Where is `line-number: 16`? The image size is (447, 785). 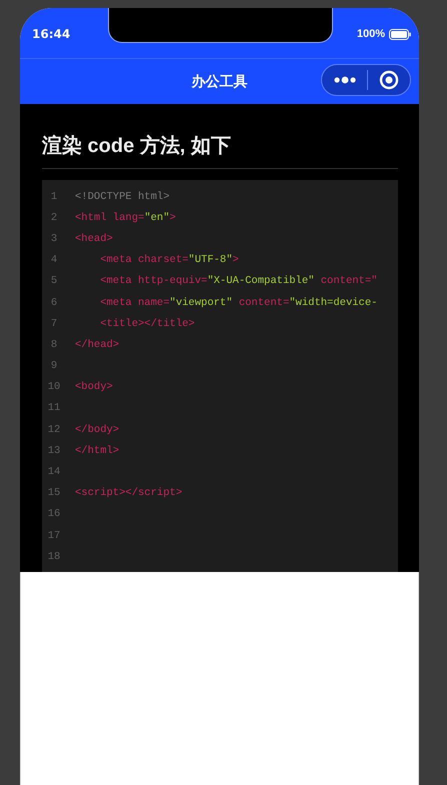
line-number: 16 is located at coordinates (54, 514).